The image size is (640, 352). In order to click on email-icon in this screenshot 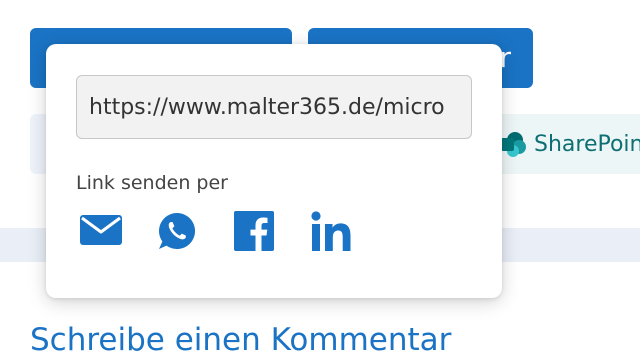, I will do `click(101, 230)`.